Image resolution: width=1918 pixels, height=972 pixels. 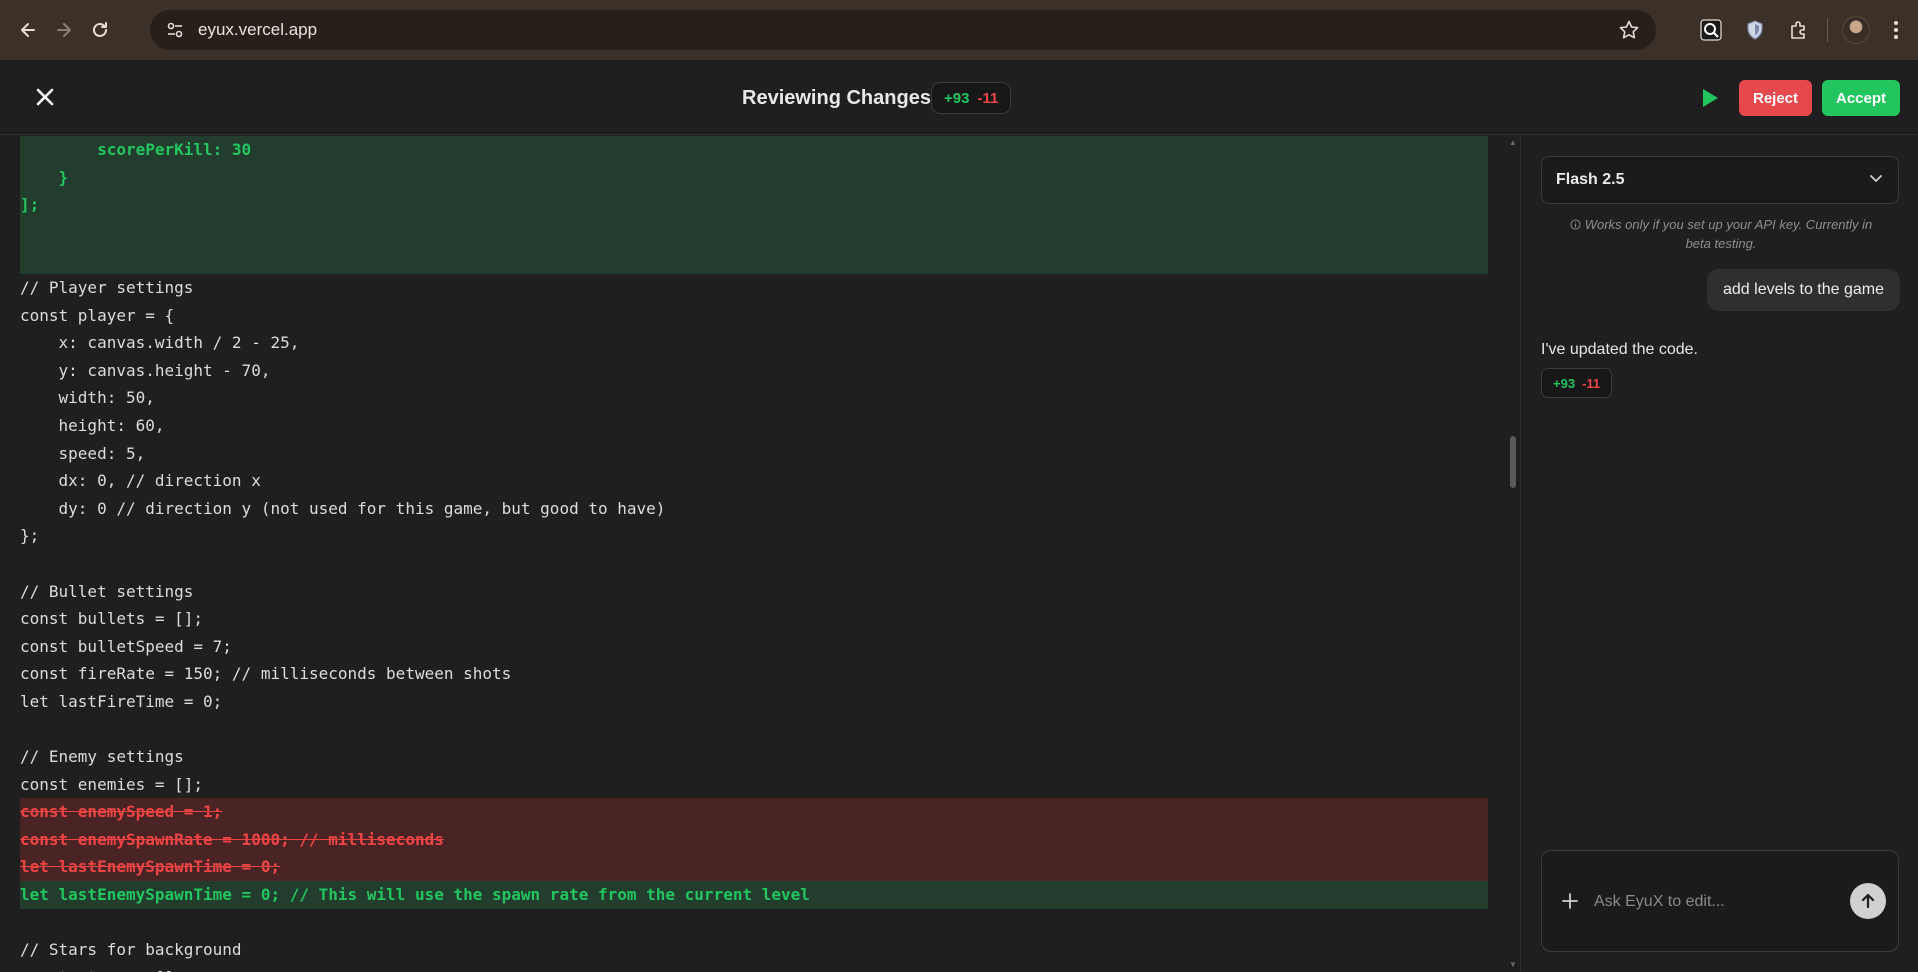 What do you see at coordinates (1896, 30) in the screenshot?
I see `more-menu-icon` at bounding box center [1896, 30].